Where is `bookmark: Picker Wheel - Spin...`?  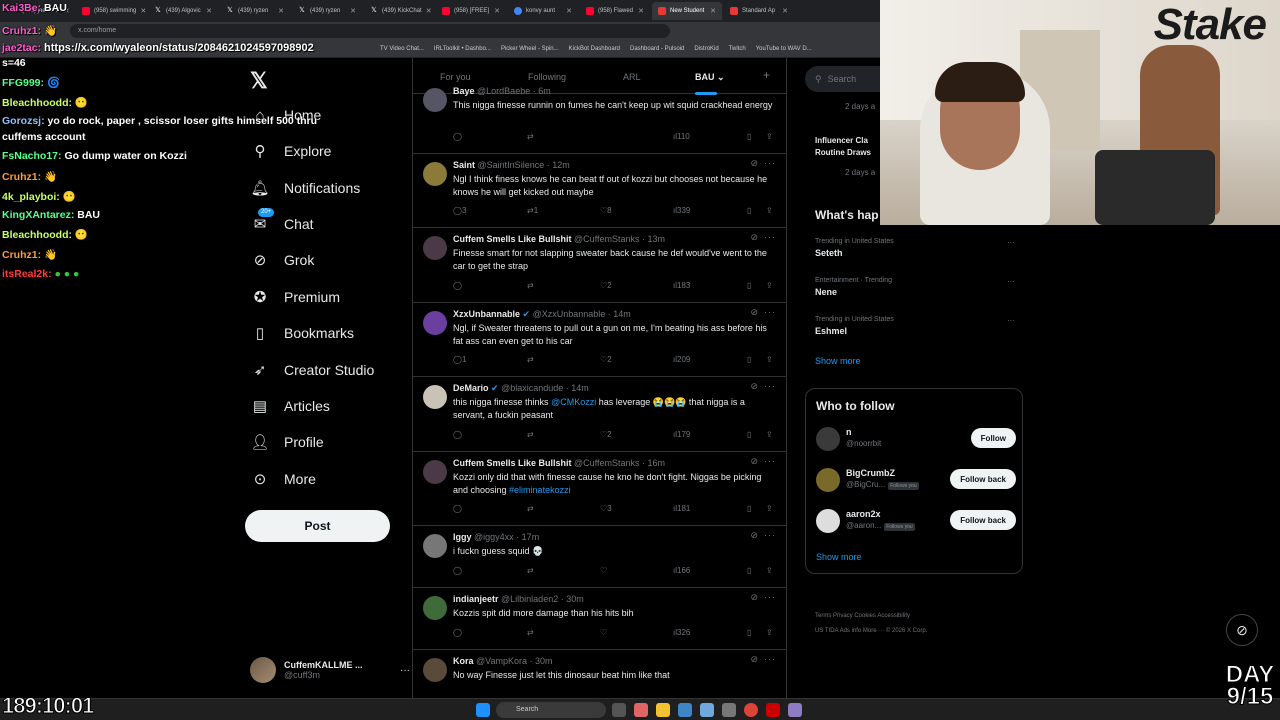 bookmark: Picker Wheel - Spin... is located at coordinates (530, 49).